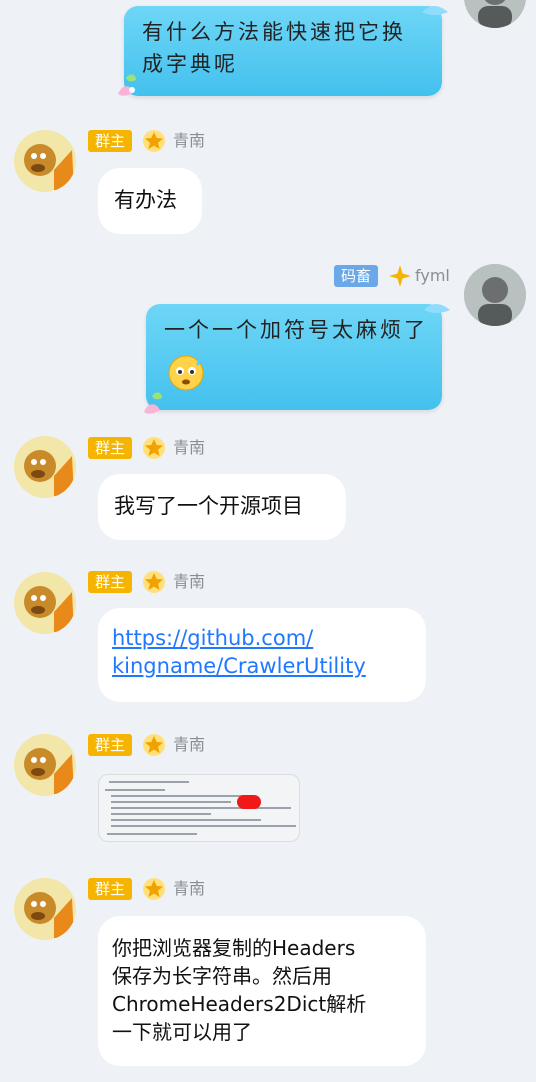 The height and width of the screenshot is (1082, 536). I want to click on message-bubble: 有办法, so click(150, 201).